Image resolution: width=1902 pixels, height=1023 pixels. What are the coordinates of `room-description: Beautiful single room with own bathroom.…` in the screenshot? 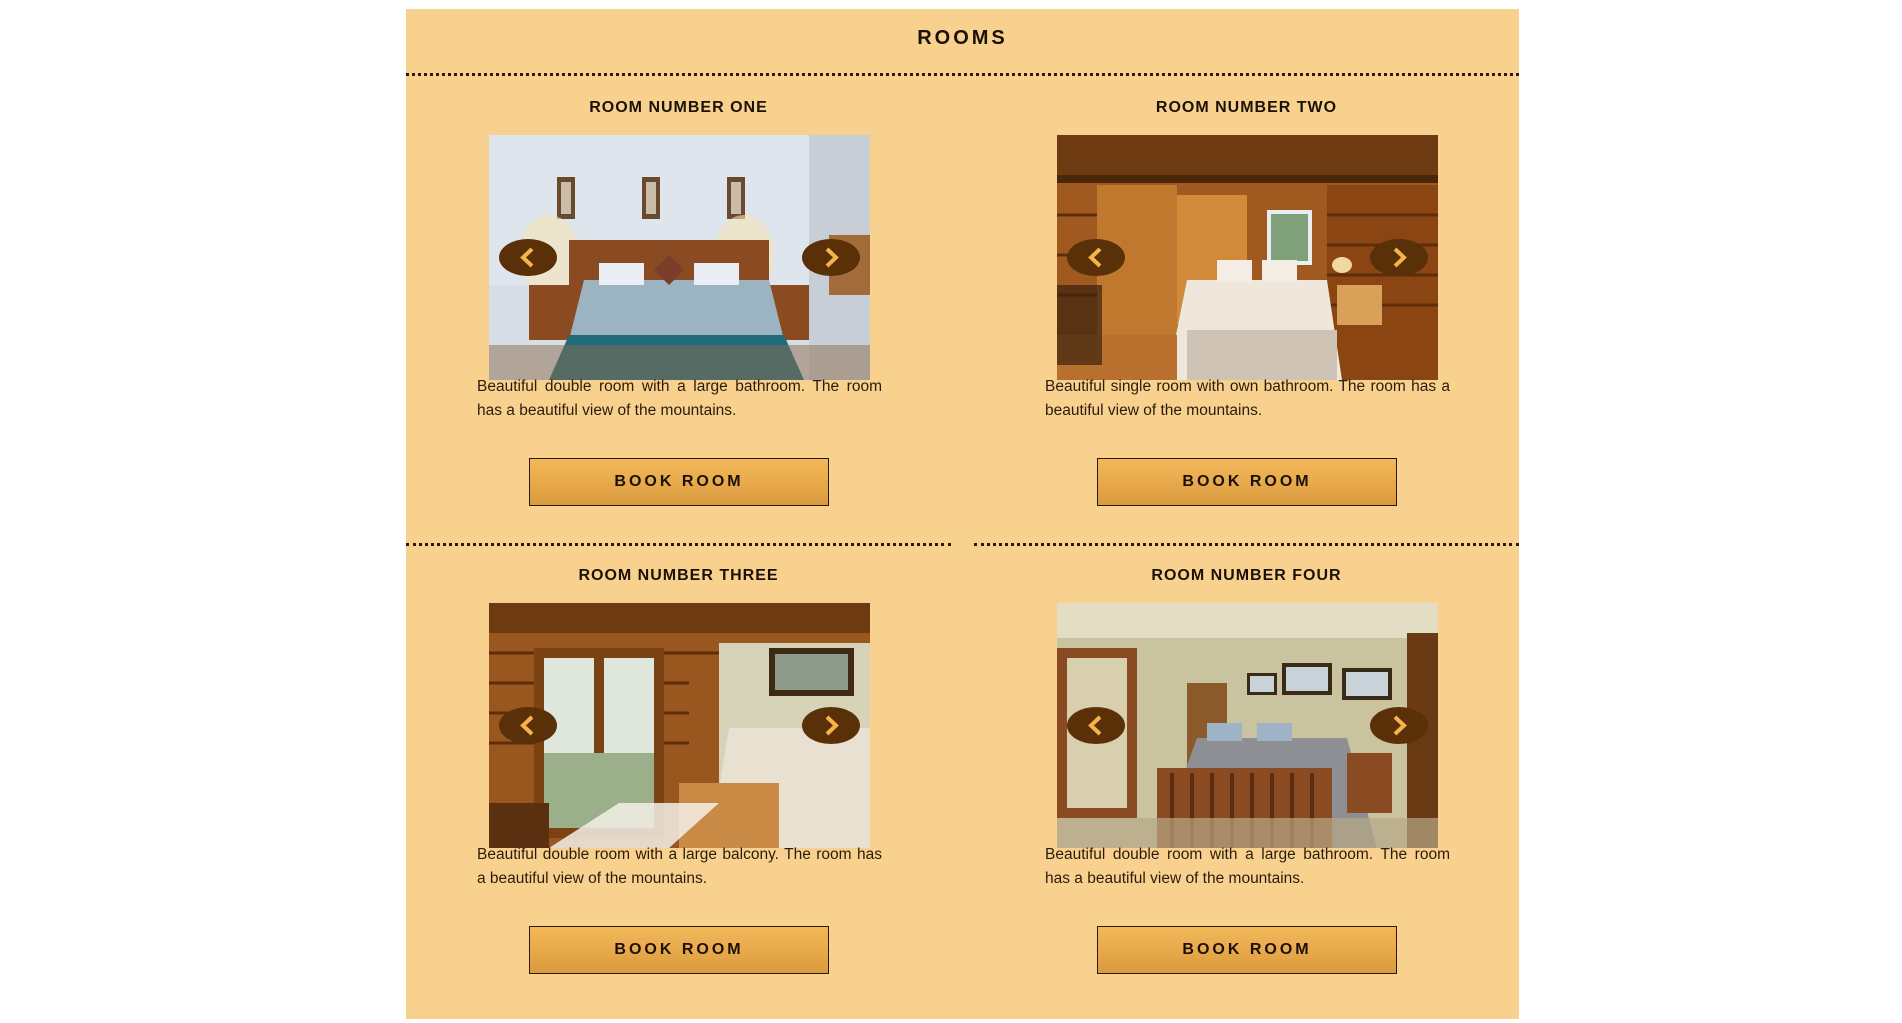 It's located at (1247, 398).